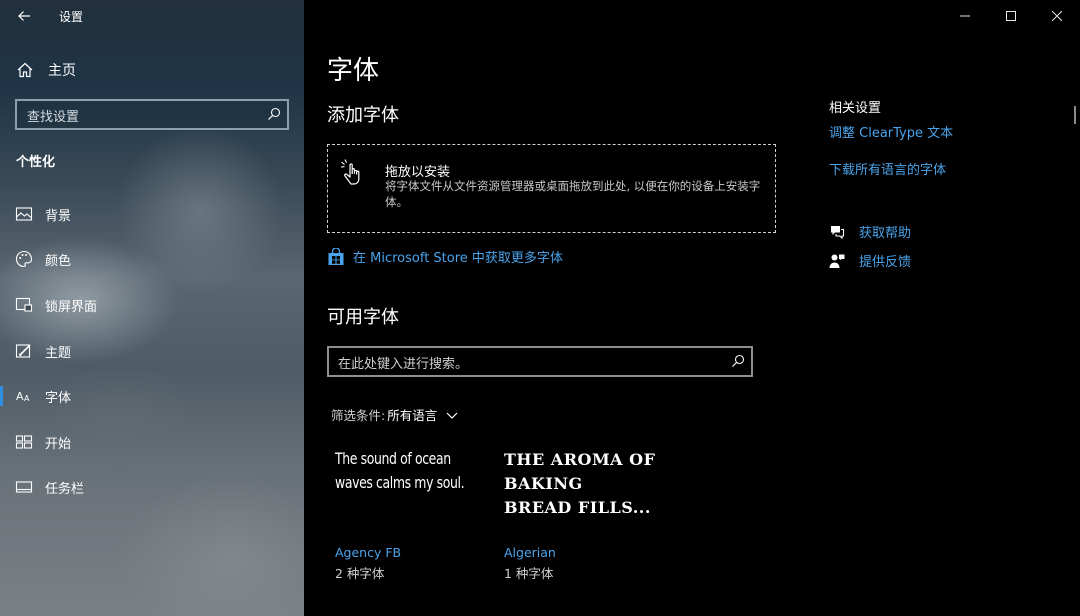  I want to click on sidebar-home-label: 主页, so click(62, 71).